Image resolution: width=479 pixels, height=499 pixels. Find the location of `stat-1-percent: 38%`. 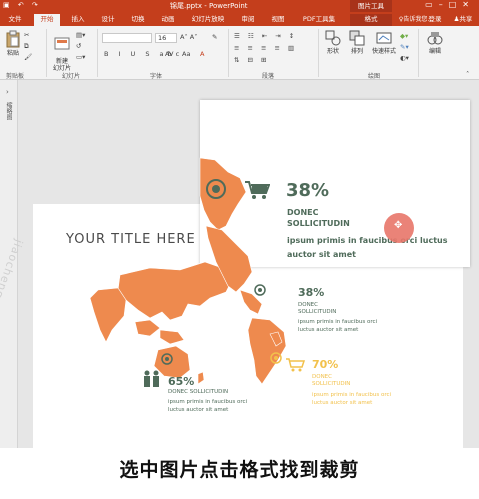

stat-1-percent: 38% is located at coordinates (311, 292).